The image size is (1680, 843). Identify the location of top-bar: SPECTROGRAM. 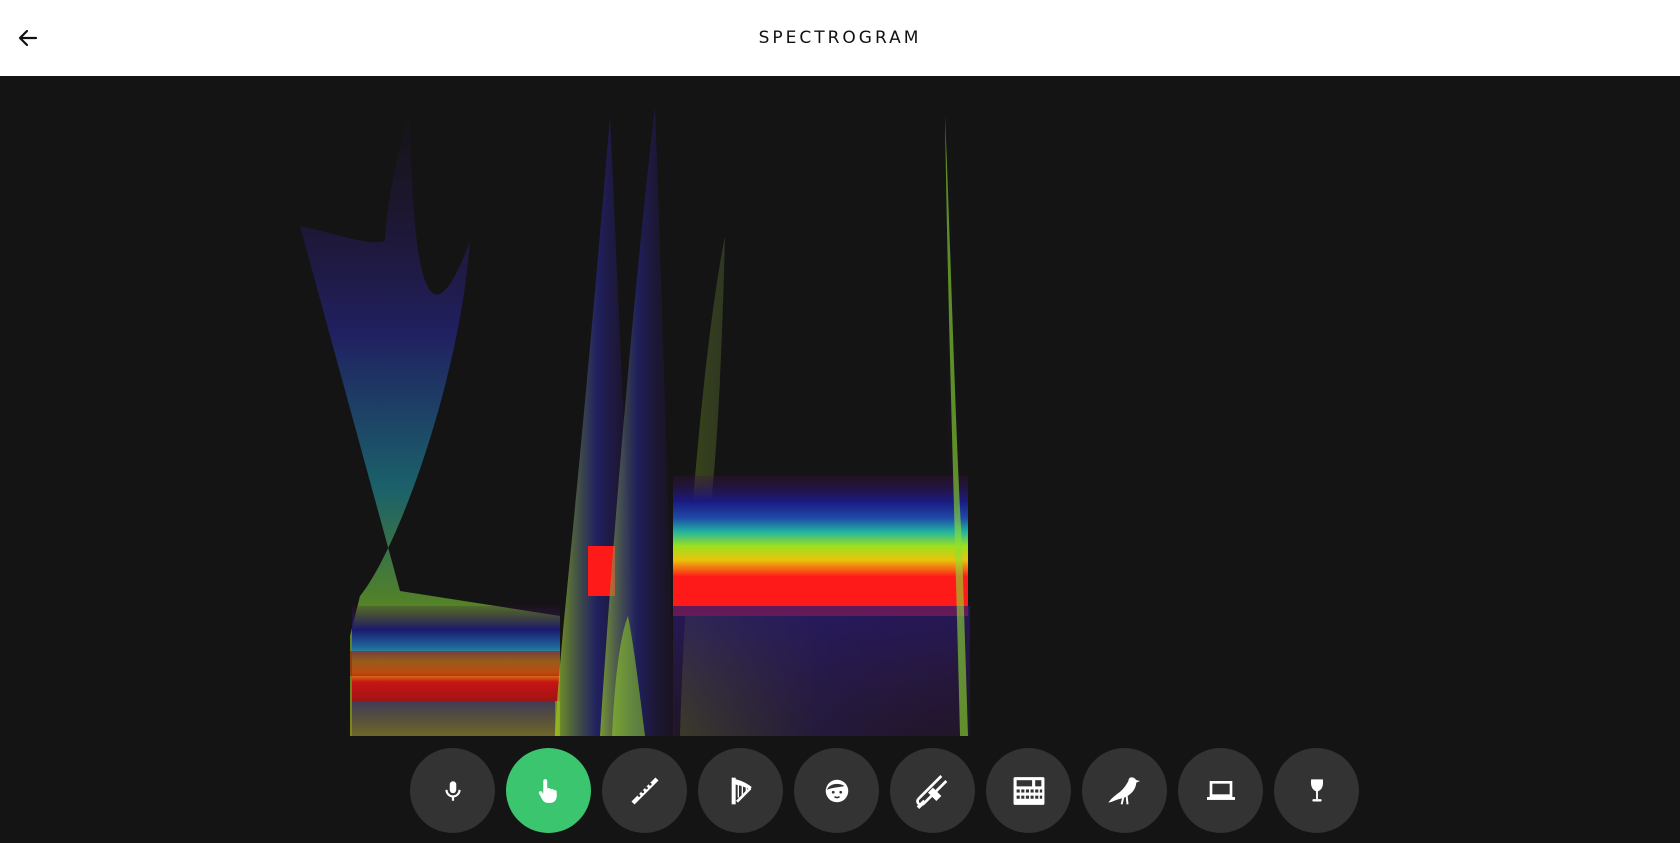
(840, 38).